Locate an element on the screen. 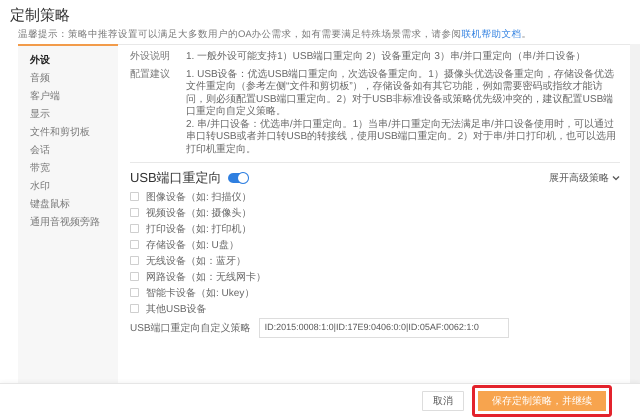 The height and width of the screenshot is (418, 640). option-label: 智能卡设备（如: Ukey） is located at coordinates (200, 293).